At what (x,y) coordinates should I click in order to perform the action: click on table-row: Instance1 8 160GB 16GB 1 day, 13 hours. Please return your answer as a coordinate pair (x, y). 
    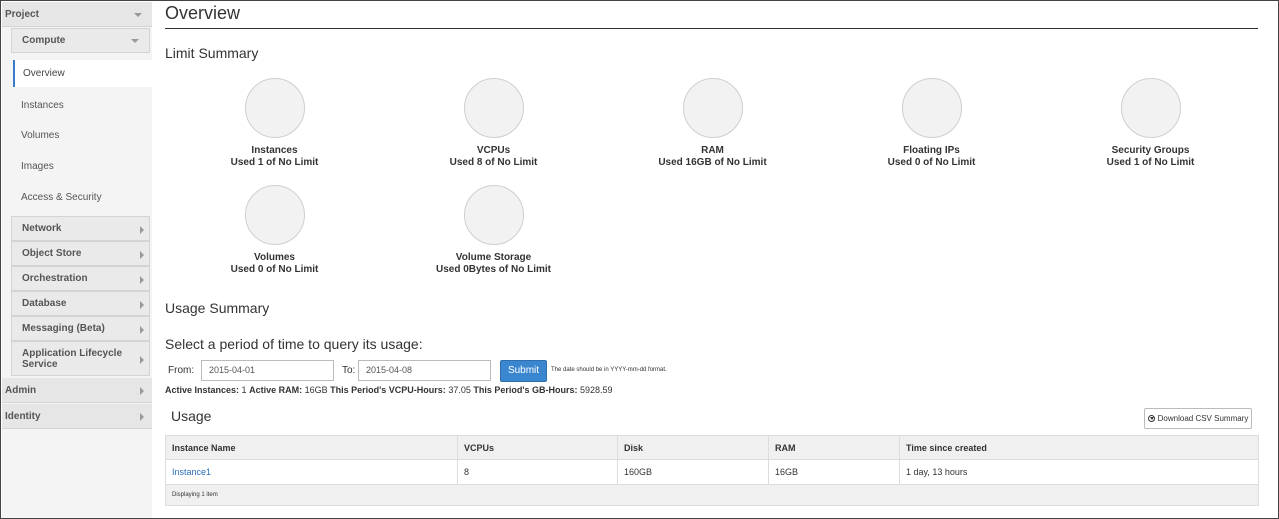
    Looking at the image, I should click on (712, 472).